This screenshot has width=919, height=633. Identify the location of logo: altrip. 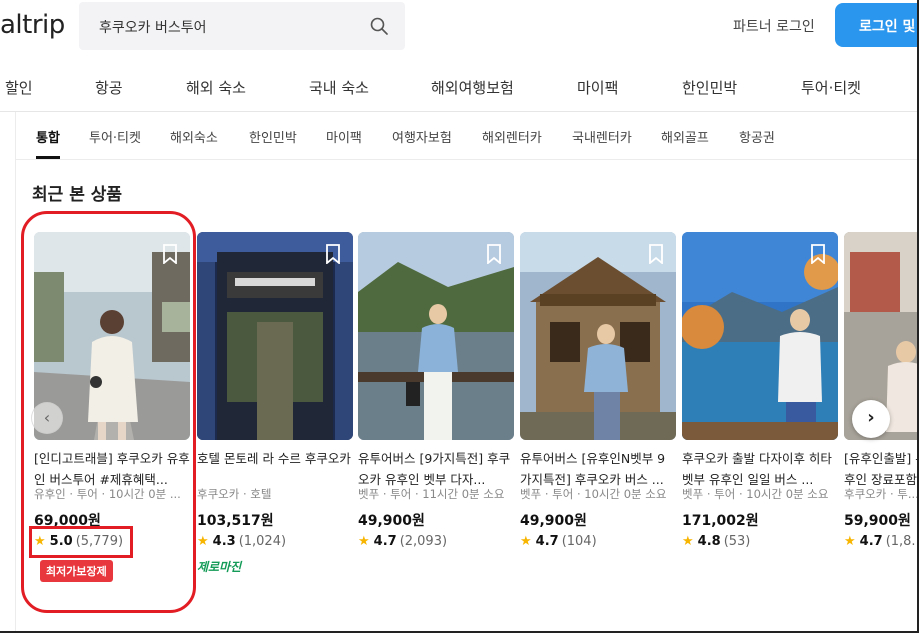
(32, 25).